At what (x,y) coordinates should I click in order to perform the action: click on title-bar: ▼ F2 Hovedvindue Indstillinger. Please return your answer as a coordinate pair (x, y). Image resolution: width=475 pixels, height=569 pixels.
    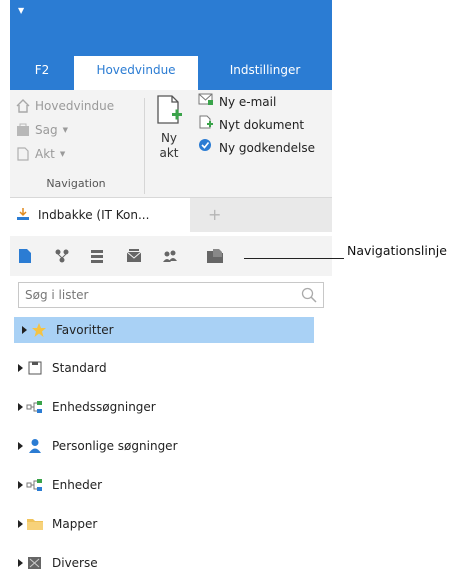
    Looking at the image, I should click on (171, 45).